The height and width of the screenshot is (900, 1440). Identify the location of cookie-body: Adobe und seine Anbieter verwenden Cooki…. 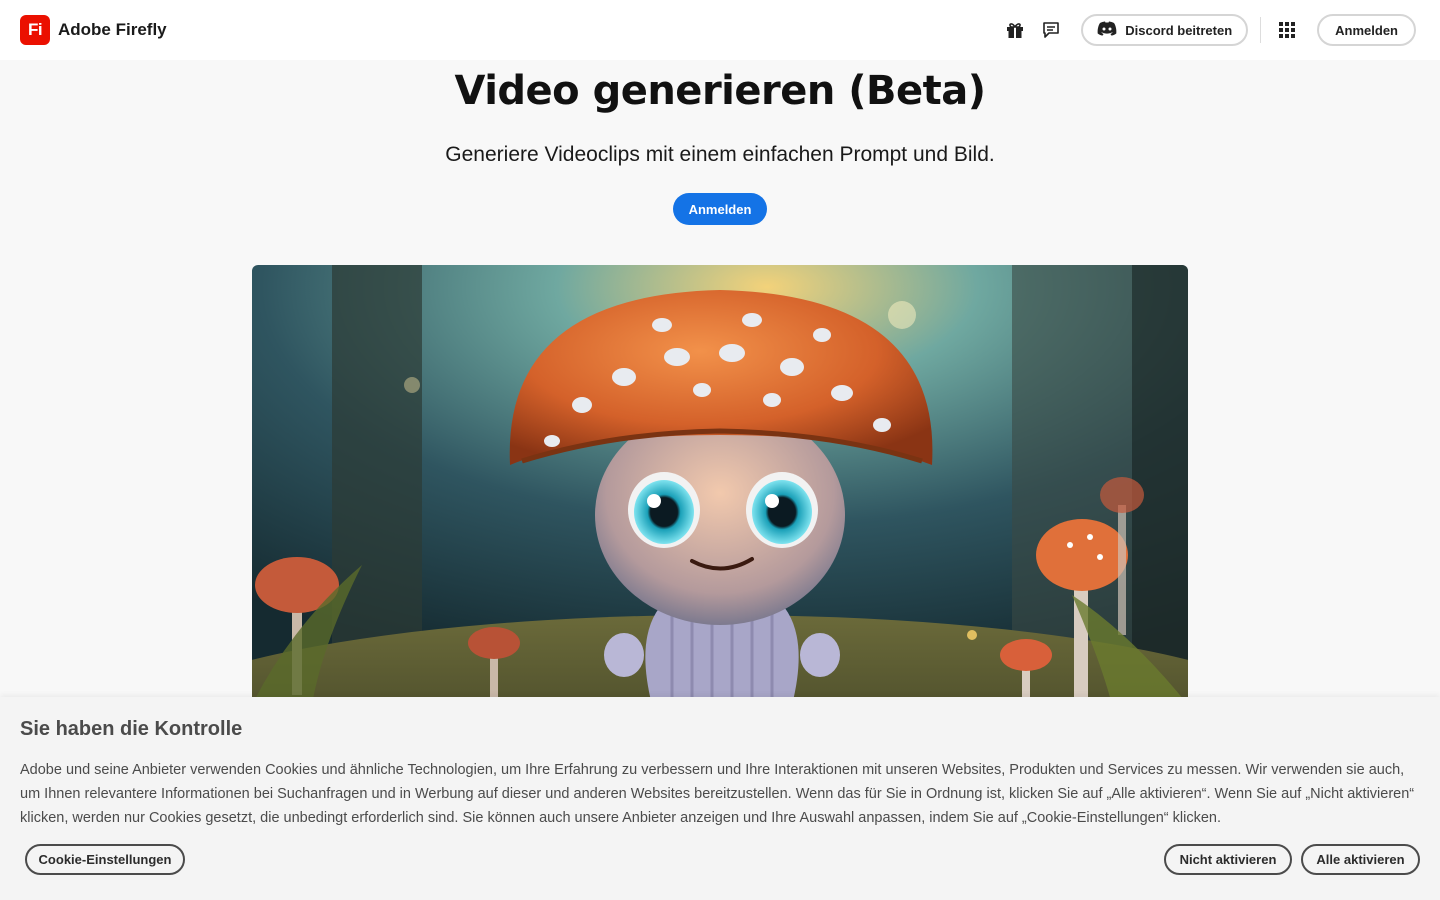
(717, 794).